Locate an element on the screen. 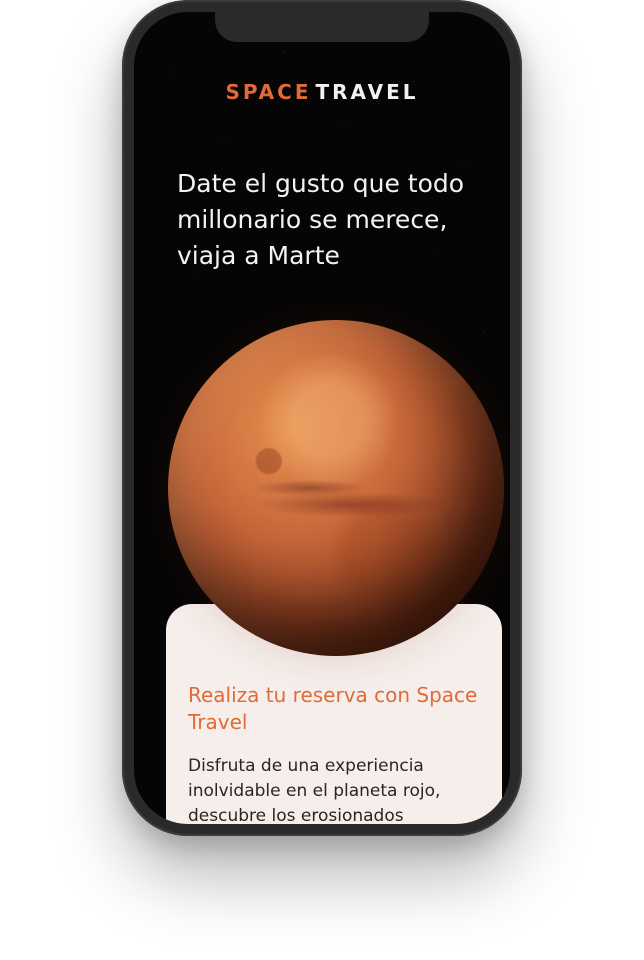 The width and height of the screenshot is (644, 960). phone-notch is located at coordinates (322, 27).